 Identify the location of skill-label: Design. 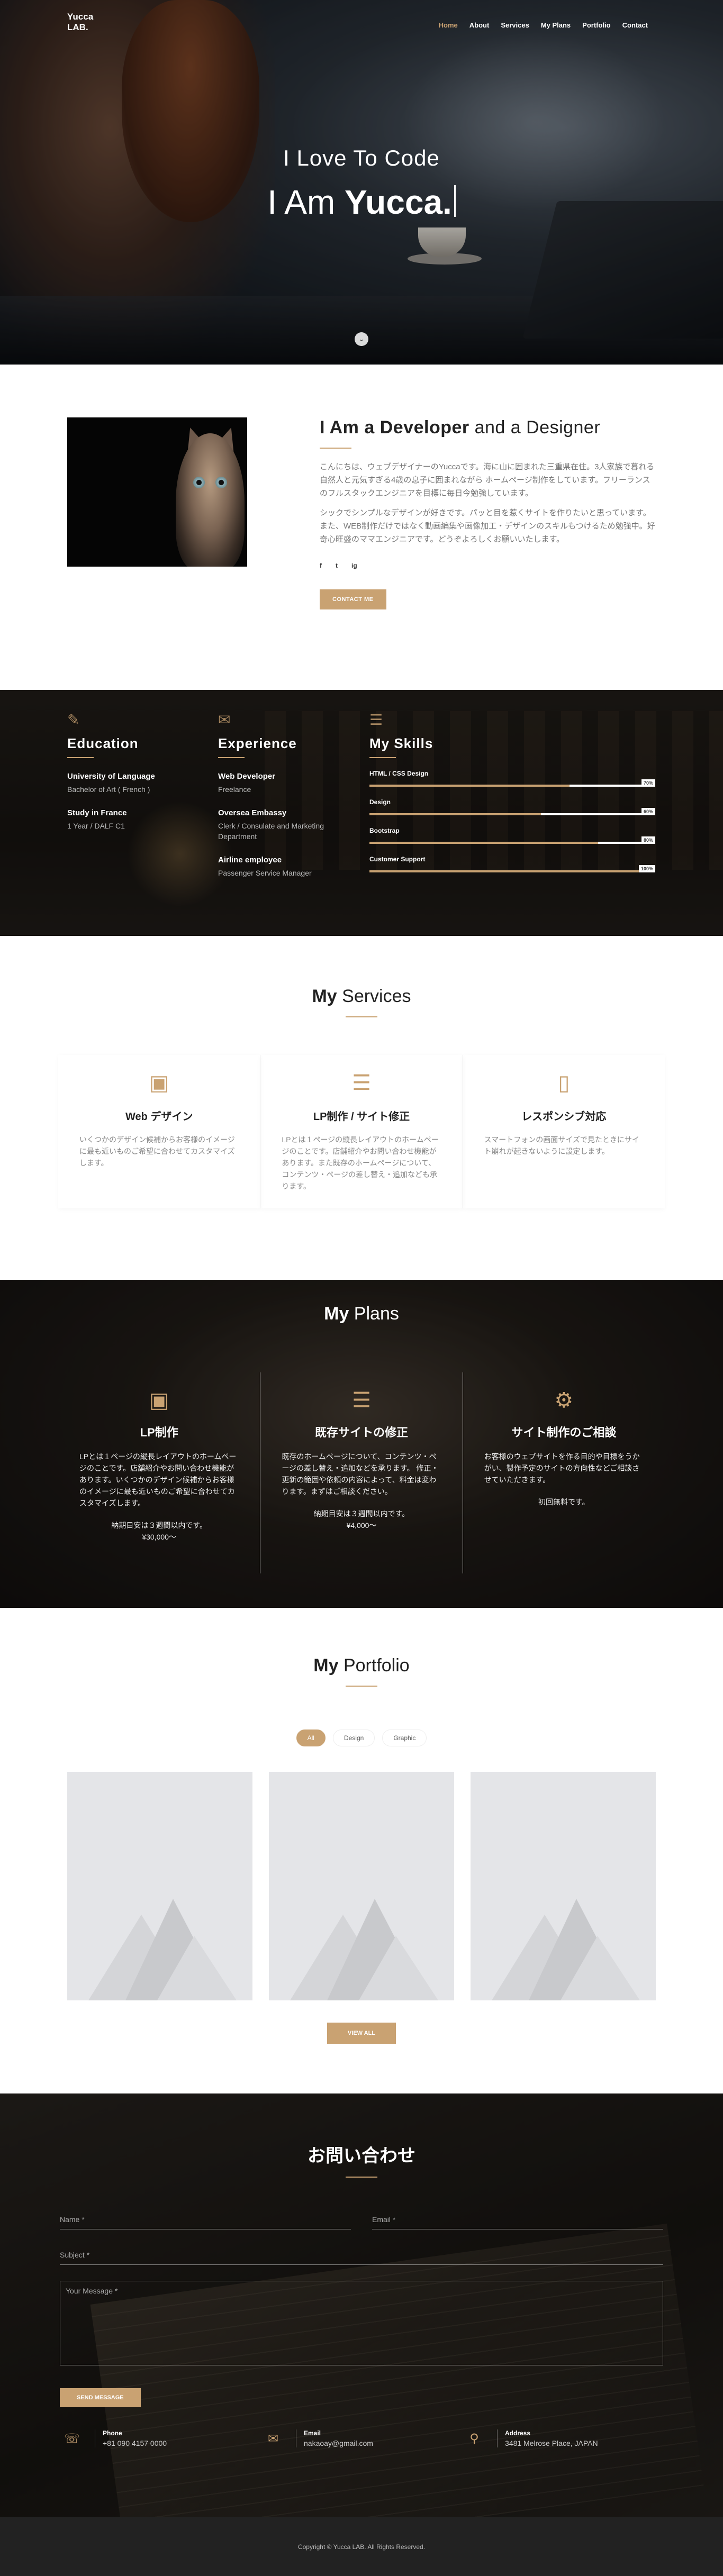
(380, 802).